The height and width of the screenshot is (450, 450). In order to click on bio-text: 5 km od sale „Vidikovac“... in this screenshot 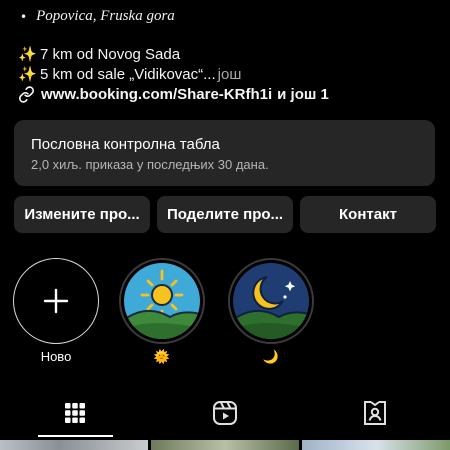, I will do `click(128, 74)`.